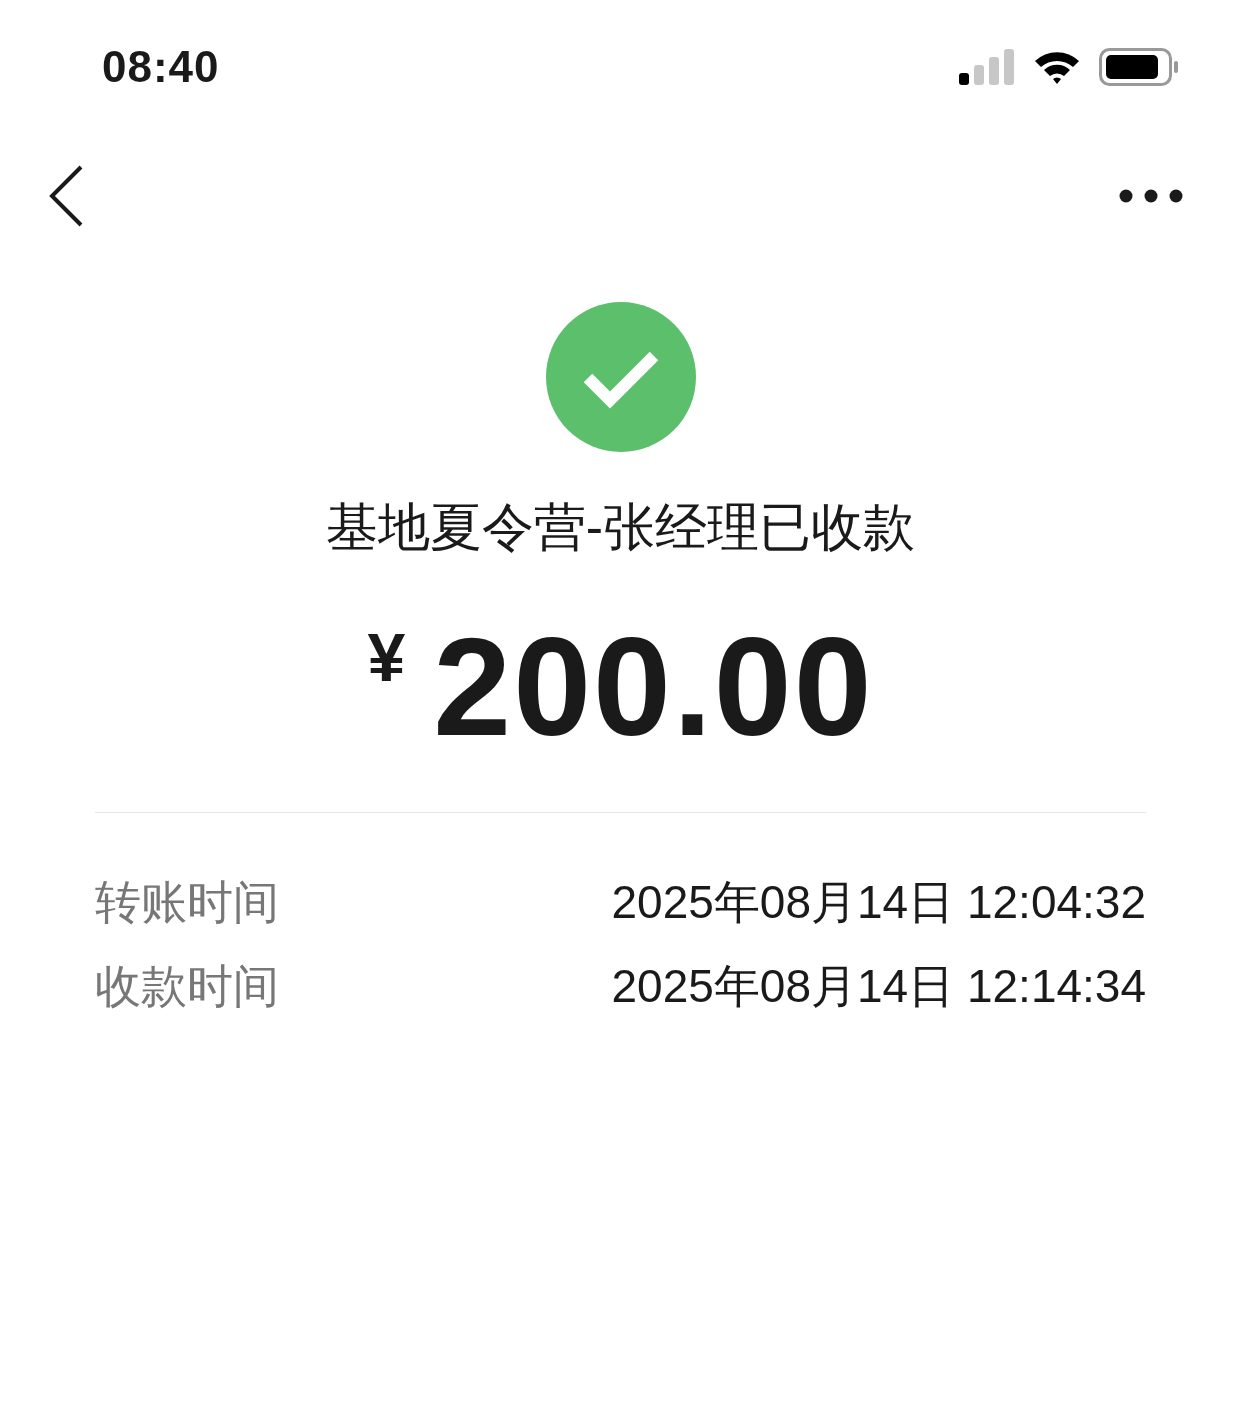 The height and width of the screenshot is (1412, 1241). Describe the element at coordinates (161, 67) in the screenshot. I see `status-time: 08:40` at that location.